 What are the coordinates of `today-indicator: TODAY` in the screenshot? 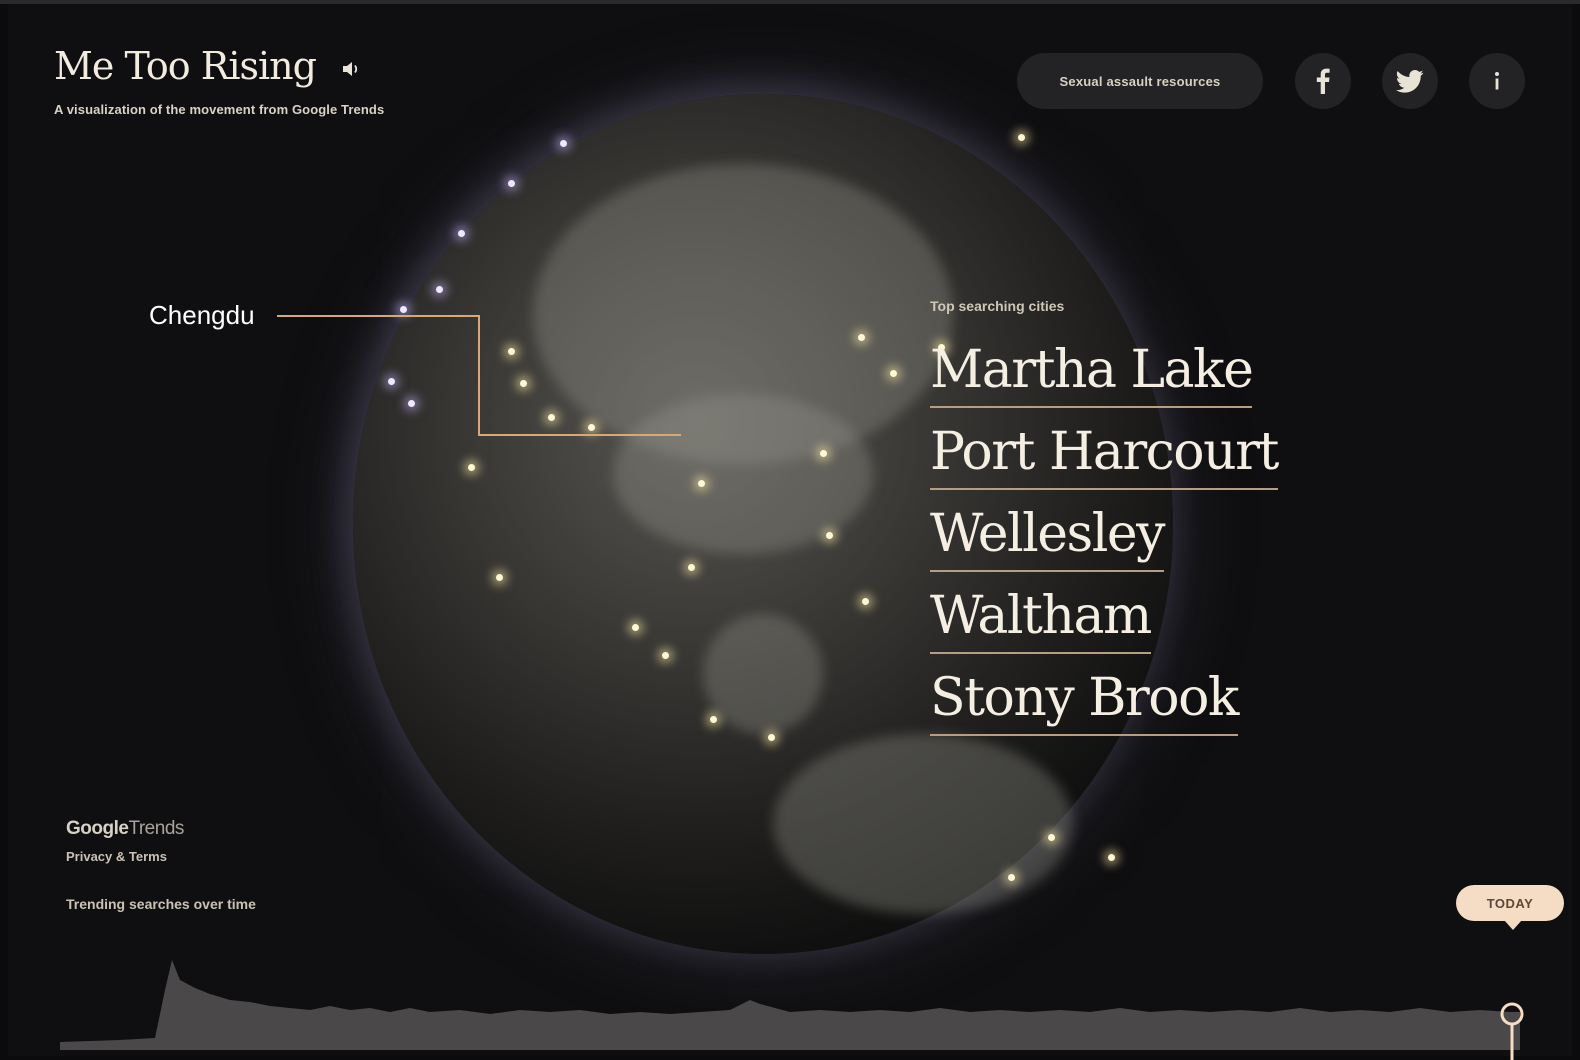 It's located at (1510, 907).